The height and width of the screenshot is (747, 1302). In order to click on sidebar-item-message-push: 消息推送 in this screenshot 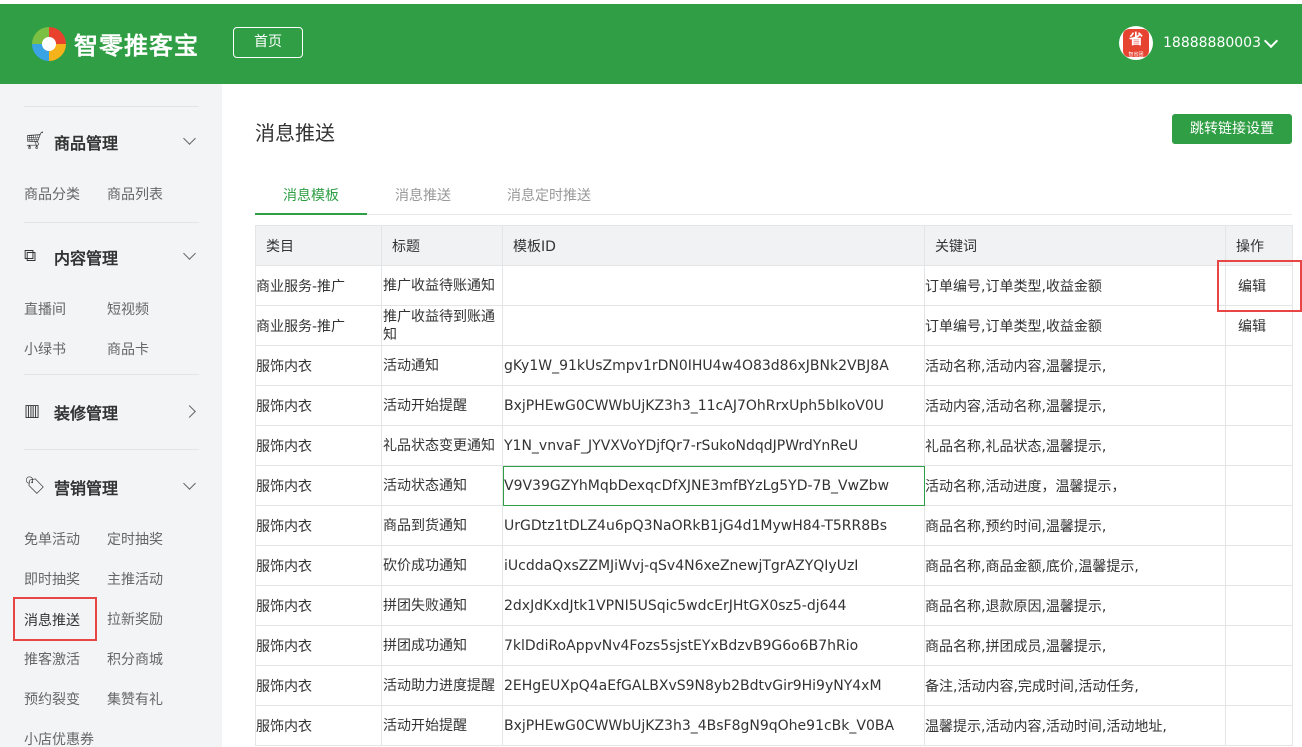, I will do `click(55, 619)`.